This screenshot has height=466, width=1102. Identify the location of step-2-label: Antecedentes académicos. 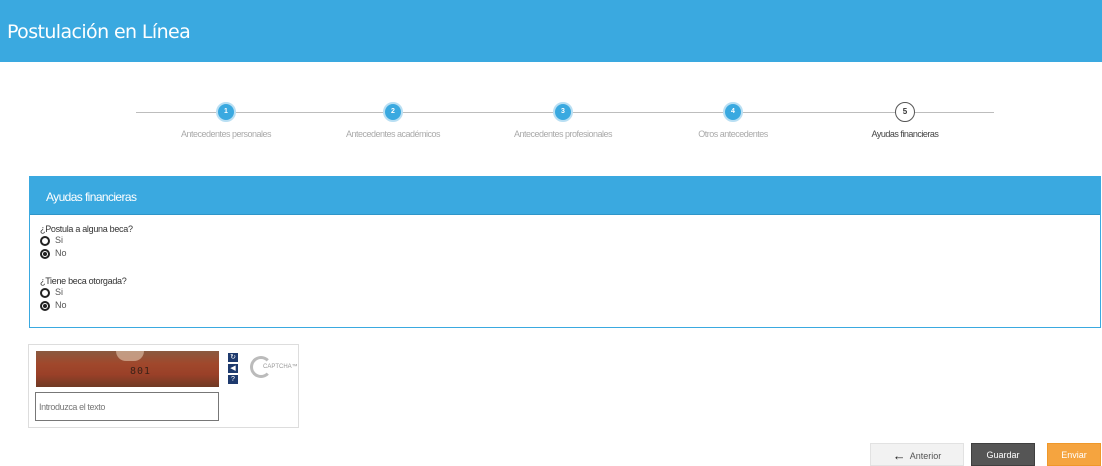
(393, 134).